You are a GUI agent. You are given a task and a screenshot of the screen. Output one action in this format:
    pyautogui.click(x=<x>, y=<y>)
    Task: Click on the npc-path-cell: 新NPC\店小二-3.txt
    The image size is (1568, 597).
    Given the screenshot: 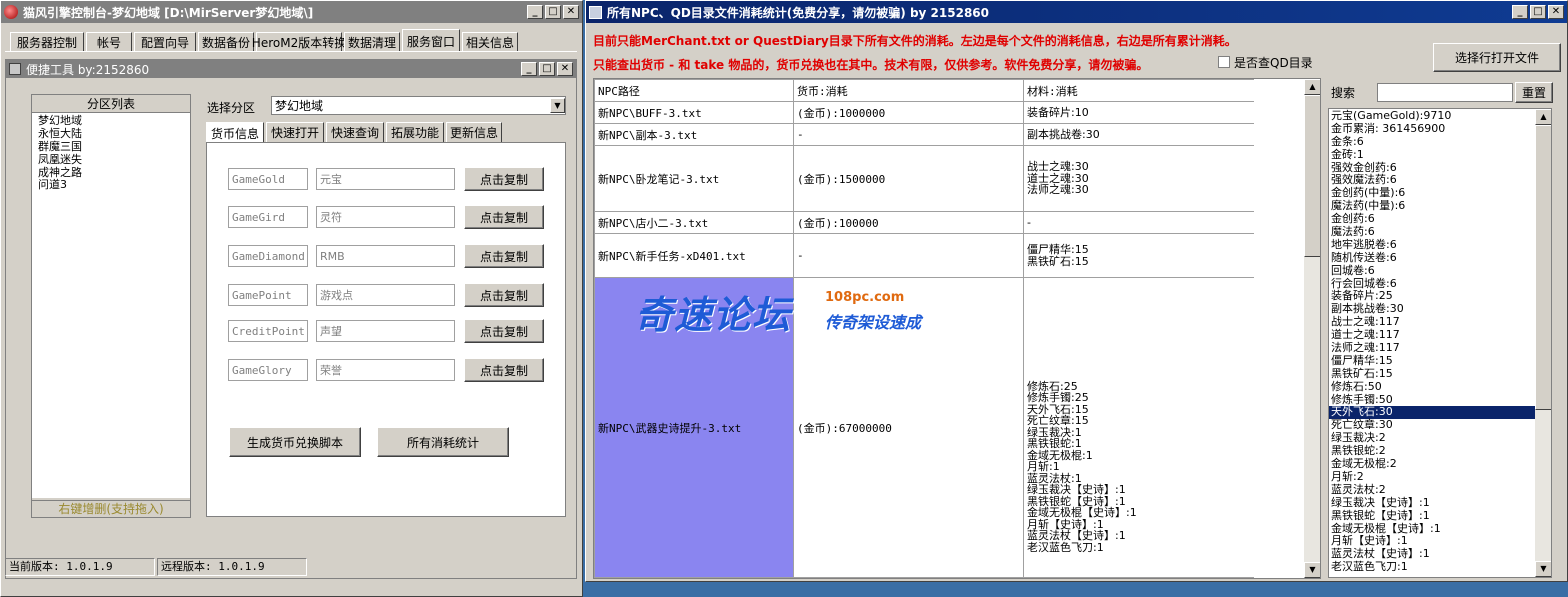 What is the action you would take?
    pyautogui.click(x=694, y=222)
    